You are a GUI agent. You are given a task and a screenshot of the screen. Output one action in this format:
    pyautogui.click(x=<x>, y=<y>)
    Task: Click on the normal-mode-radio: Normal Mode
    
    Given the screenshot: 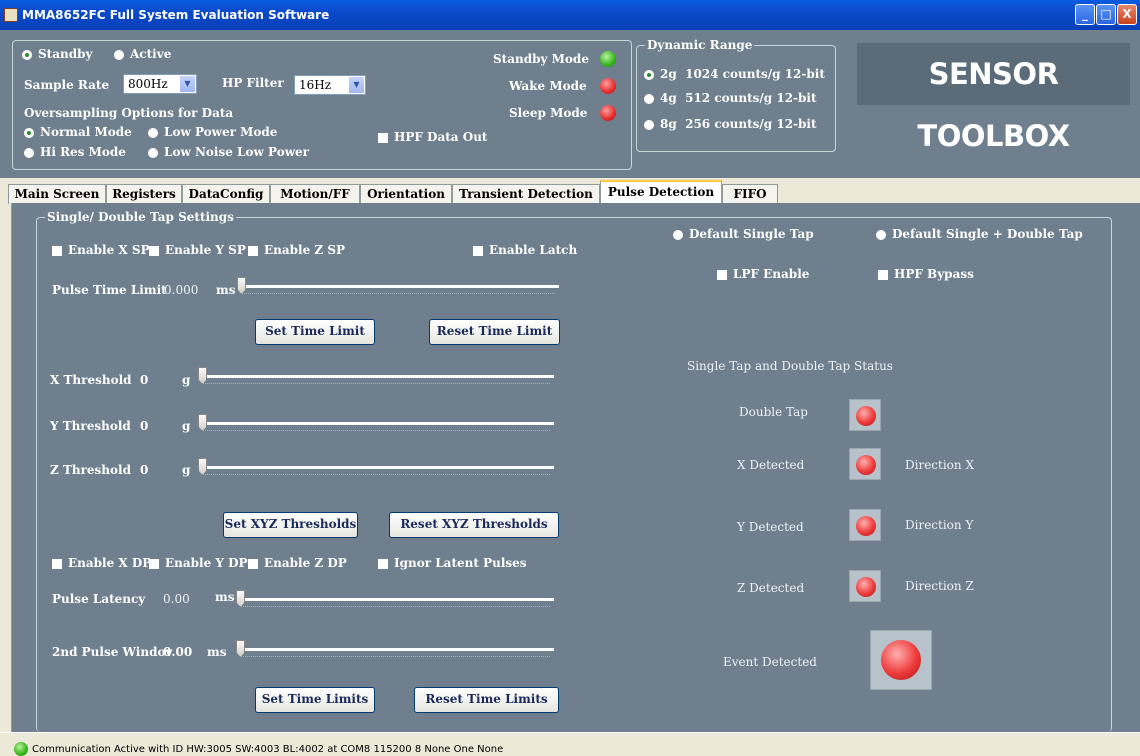 What is the action you would take?
    pyautogui.click(x=78, y=132)
    